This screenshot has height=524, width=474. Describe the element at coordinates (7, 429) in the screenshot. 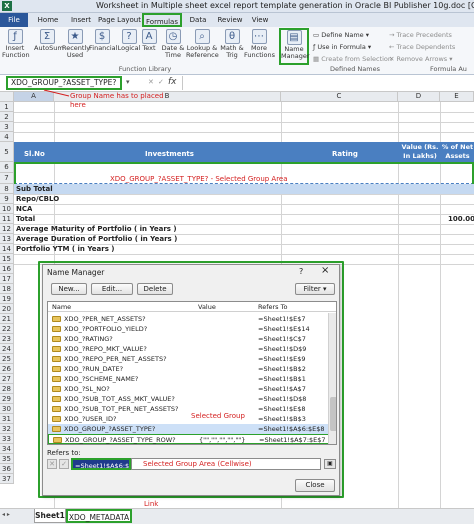

I see `row-header: 32` at that location.